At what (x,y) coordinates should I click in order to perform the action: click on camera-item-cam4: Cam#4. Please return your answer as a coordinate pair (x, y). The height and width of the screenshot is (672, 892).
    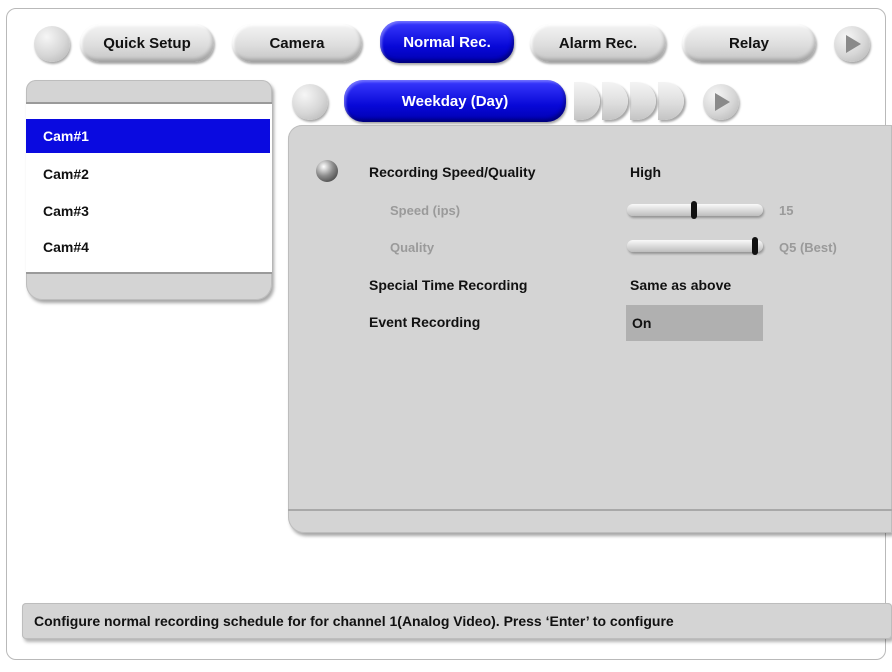
    Looking at the image, I should click on (148, 247).